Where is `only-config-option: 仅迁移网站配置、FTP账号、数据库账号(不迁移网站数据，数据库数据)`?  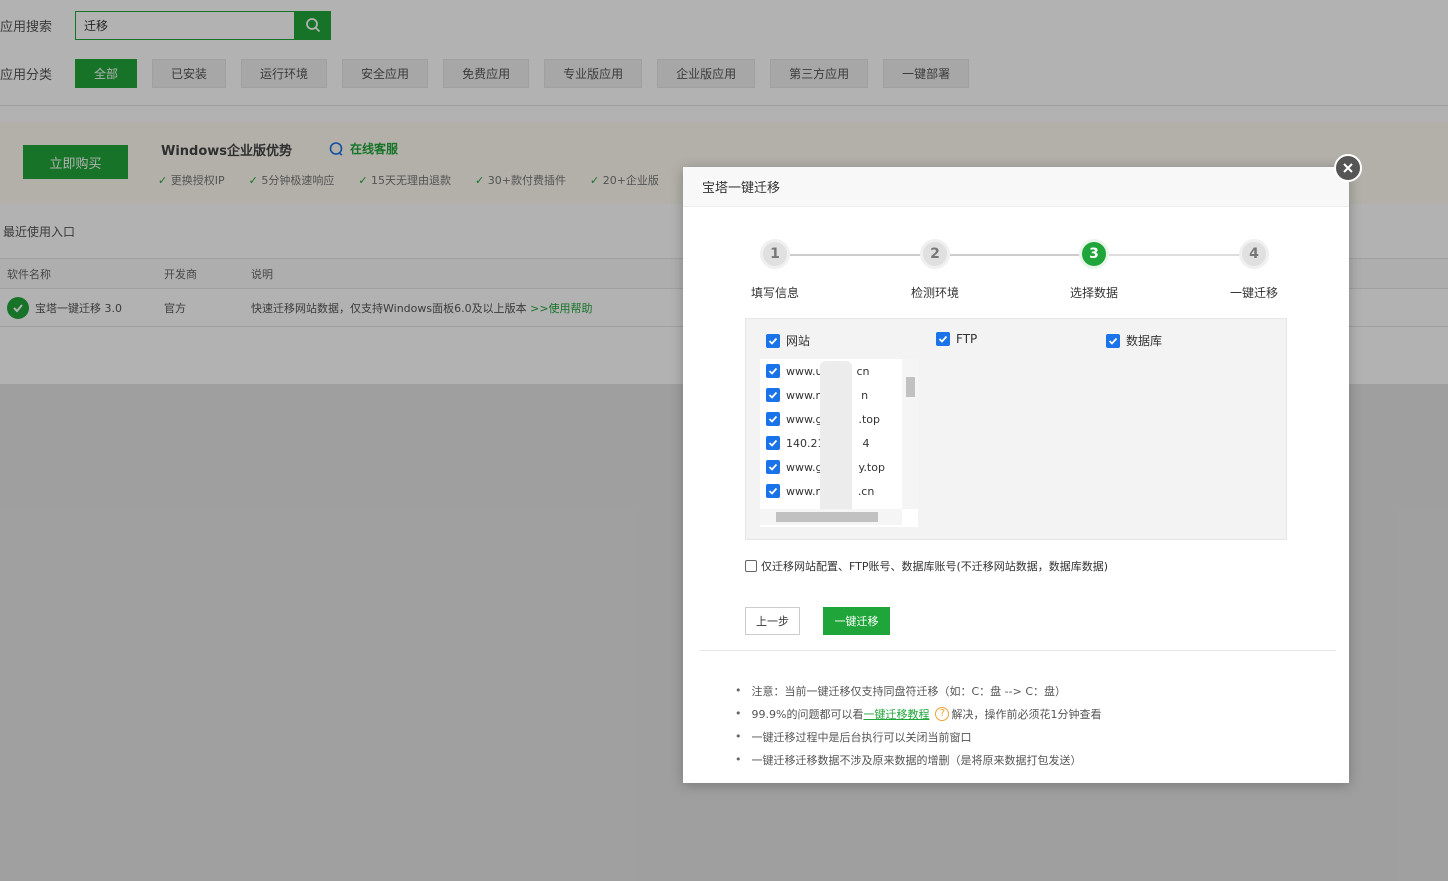 only-config-option: 仅迁移网站配置、FTP账号、数据库账号(不迁移网站数据，数据库数据) is located at coordinates (926, 566).